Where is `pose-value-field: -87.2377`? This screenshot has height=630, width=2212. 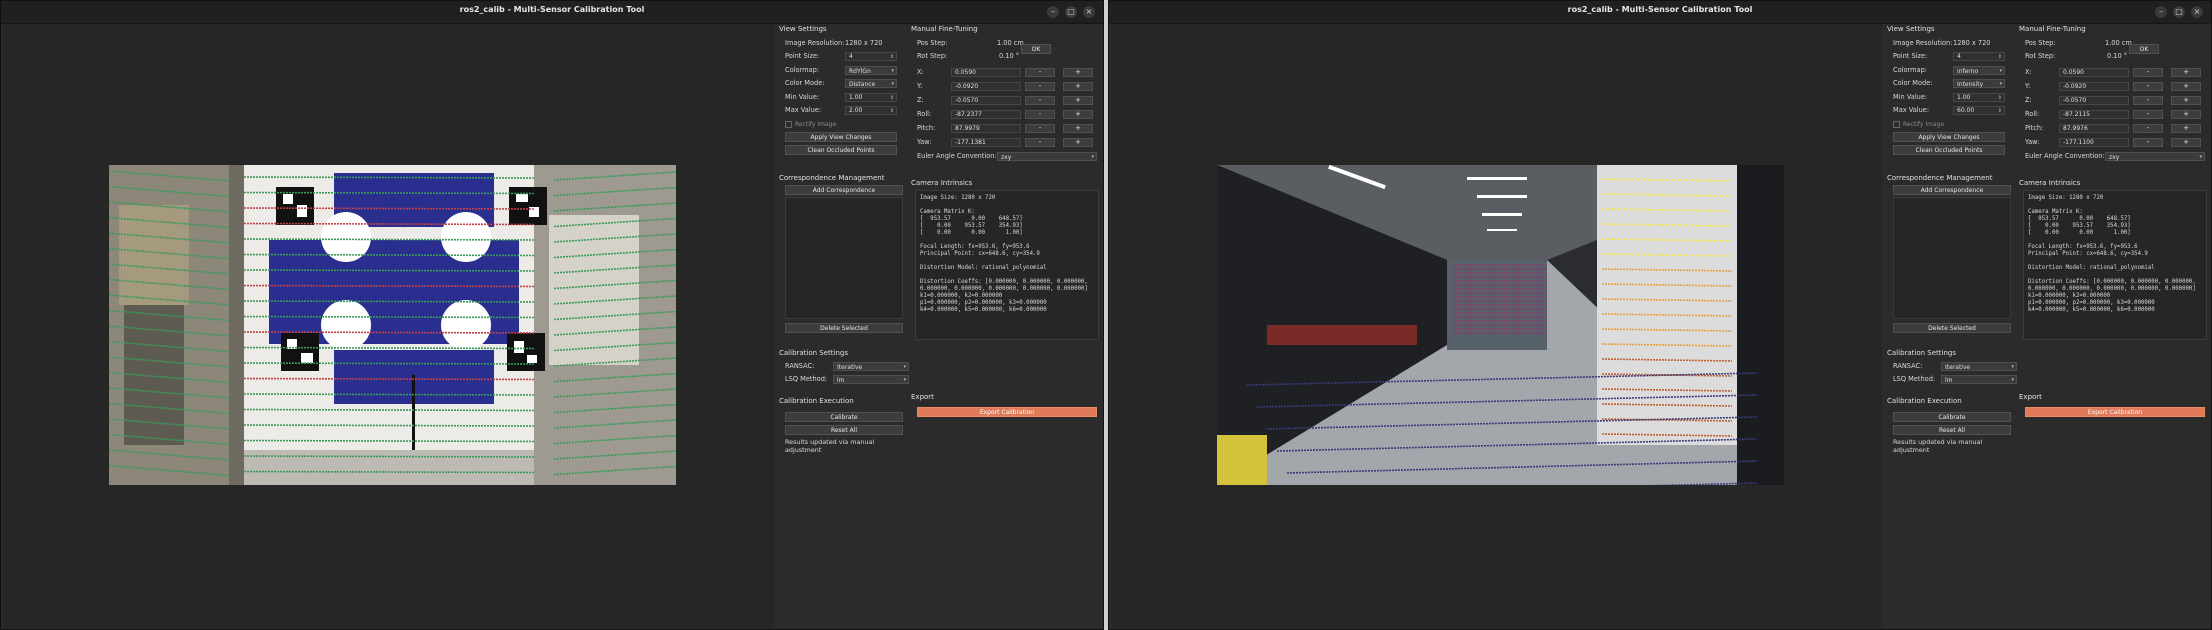
pose-value-field: -87.2377 is located at coordinates (986, 114).